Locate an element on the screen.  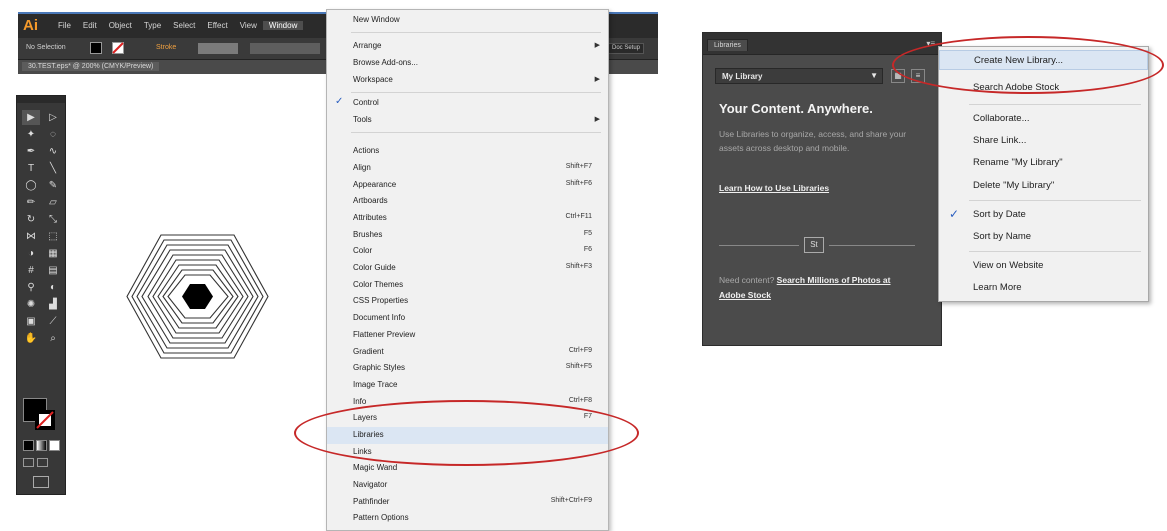
menu-item-appearance: Appearance Shift+F6 is located at coordinates (467, 185).